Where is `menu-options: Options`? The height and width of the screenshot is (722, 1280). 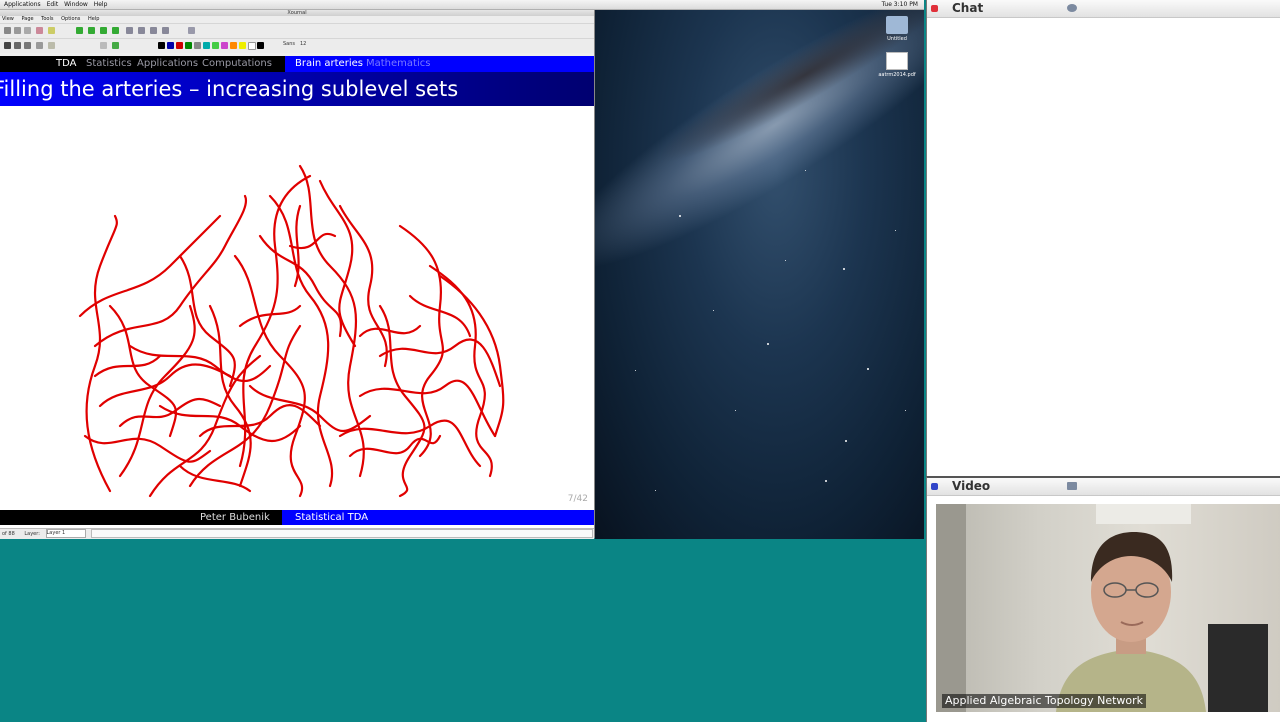 menu-options: Options is located at coordinates (70, 19).